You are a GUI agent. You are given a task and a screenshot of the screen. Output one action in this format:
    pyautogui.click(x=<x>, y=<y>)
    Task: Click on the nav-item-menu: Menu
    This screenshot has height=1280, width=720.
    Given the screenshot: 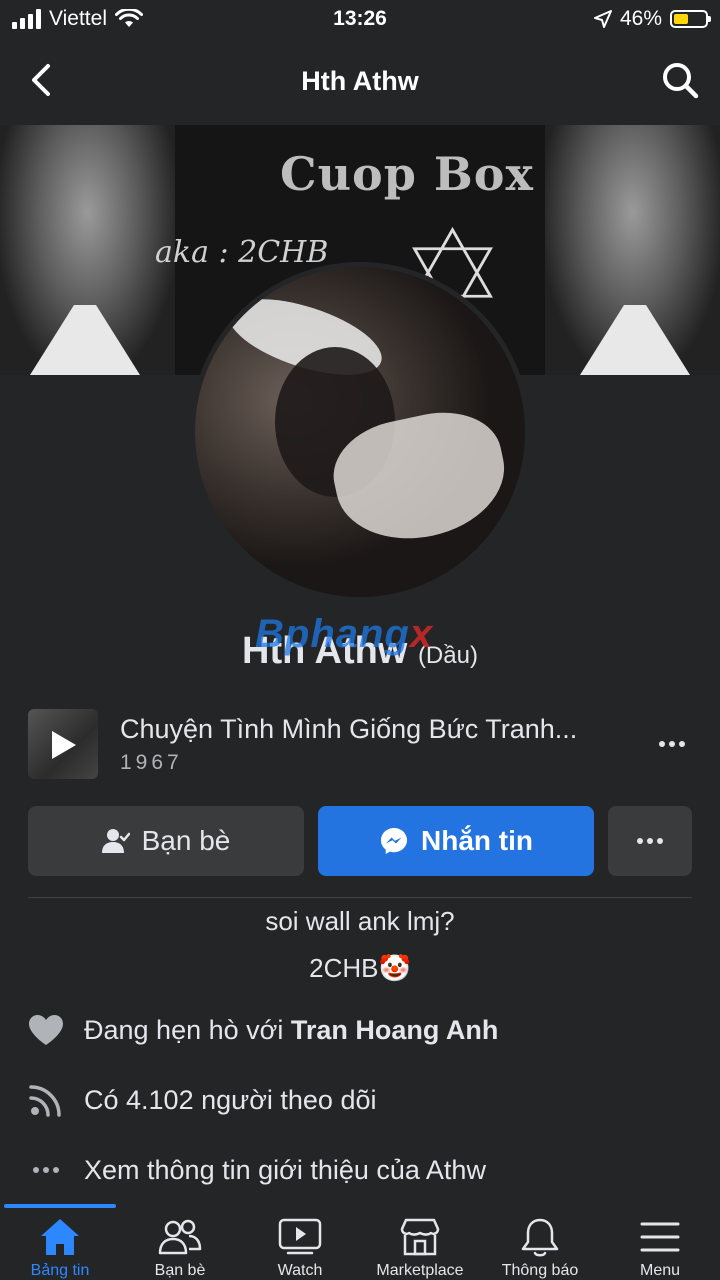 What is the action you would take?
    pyautogui.click(x=660, y=1242)
    